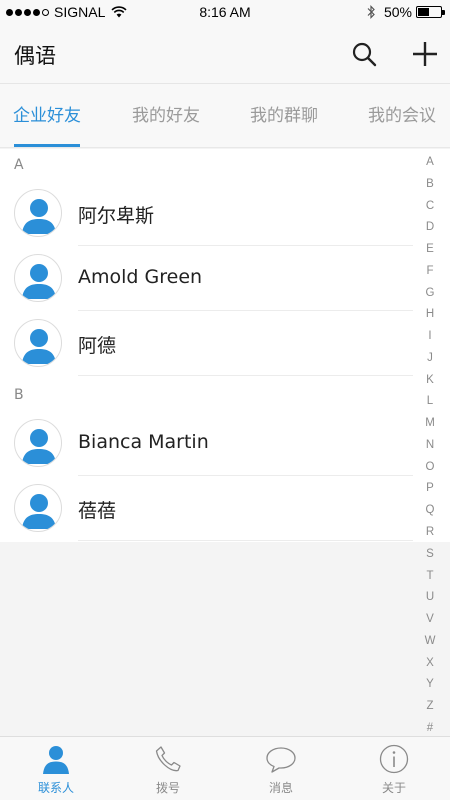 Image resolution: width=450 pixels, height=800 pixels. What do you see at coordinates (429, 576) in the screenshot?
I see `index-letter: T` at bounding box center [429, 576].